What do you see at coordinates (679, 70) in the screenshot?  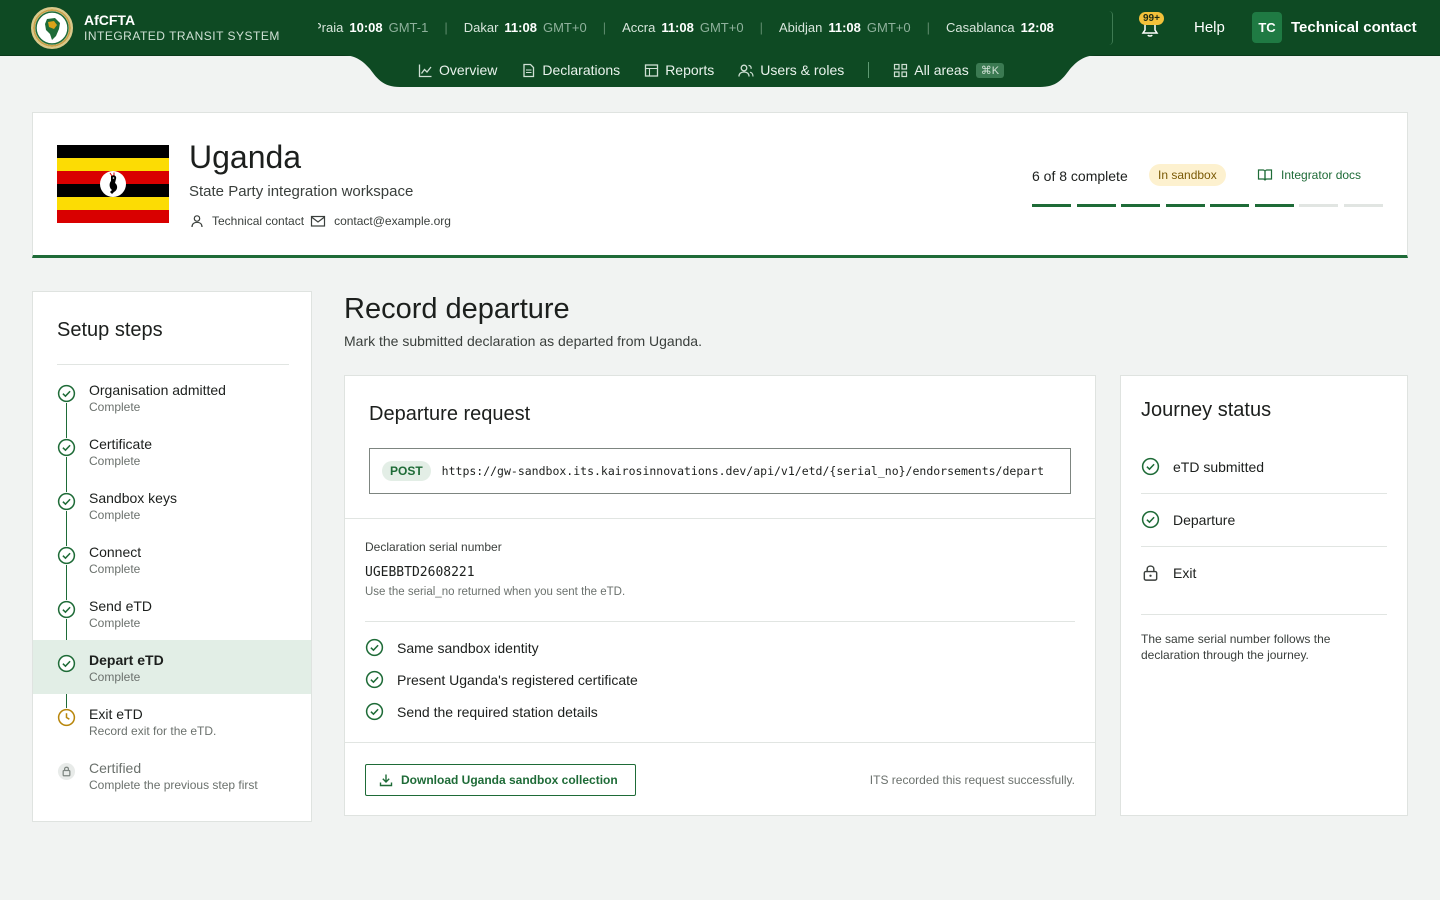 I see `nav-reports: Reports` at bounding box center [679, 70].